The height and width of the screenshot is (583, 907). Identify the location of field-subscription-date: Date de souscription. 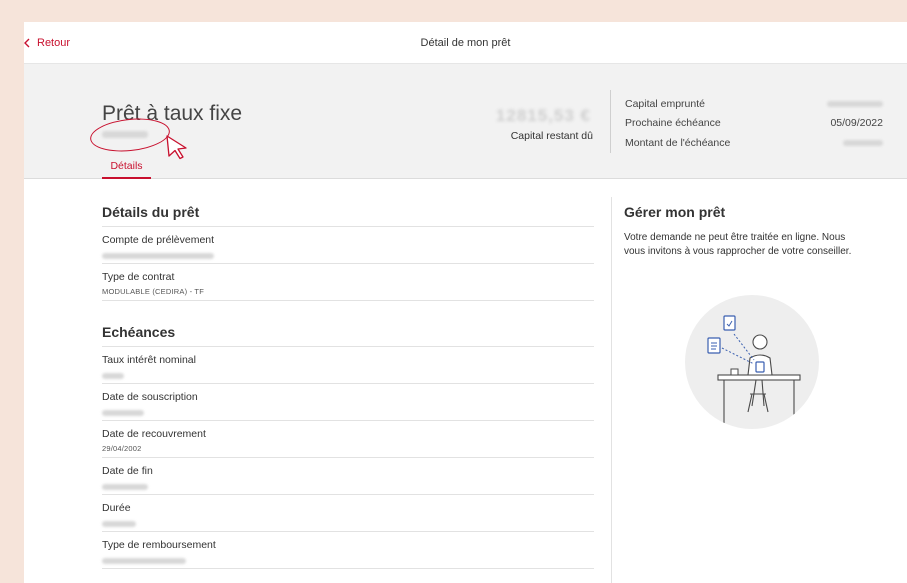
(348, 401).